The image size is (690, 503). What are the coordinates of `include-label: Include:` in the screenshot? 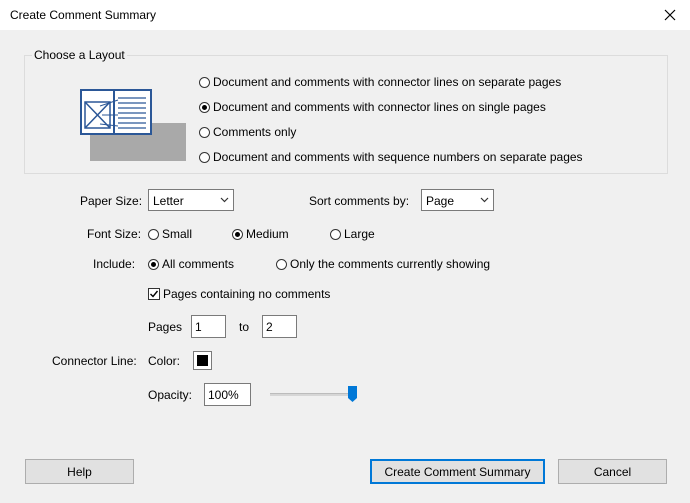 It's located at (114, 264).